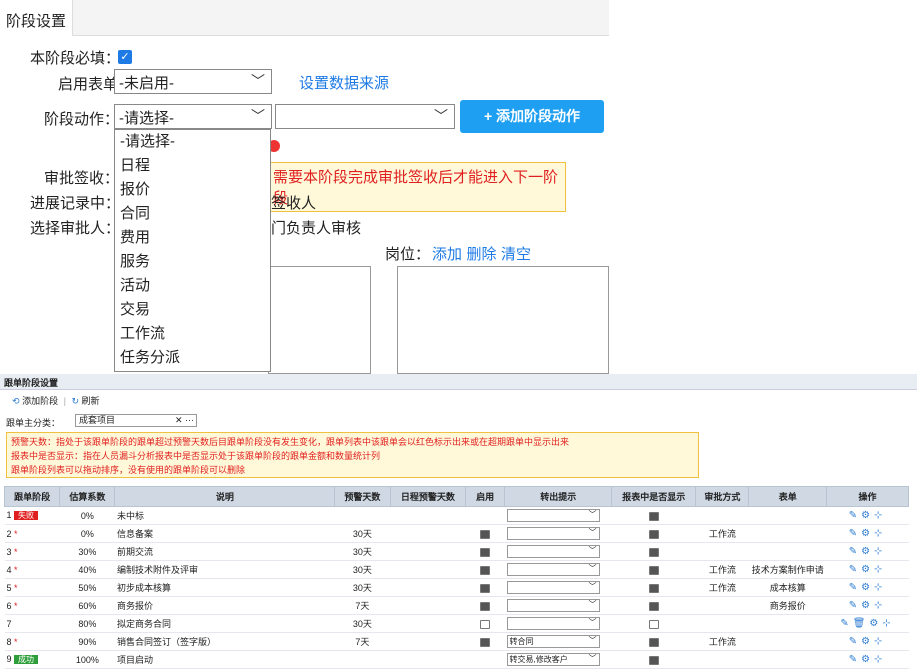 The width and height of the screenshot is (917, 669). Describe the element at coordinates (558, 496) in the screenshot. I see `col-header: 转出提示` at that location.